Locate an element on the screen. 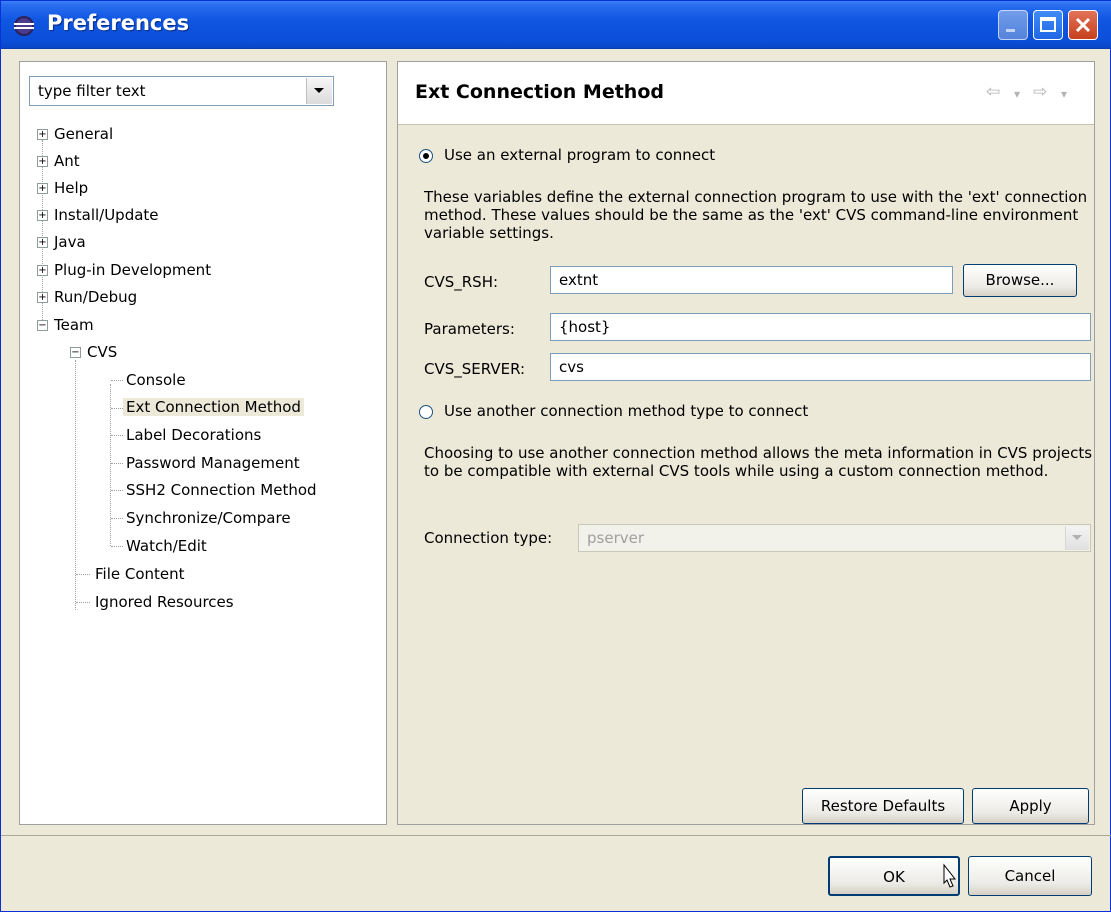 The width and height of the screenshot is (1111, 912). tree-item-label: CVS is located at coordinates (102, 352).